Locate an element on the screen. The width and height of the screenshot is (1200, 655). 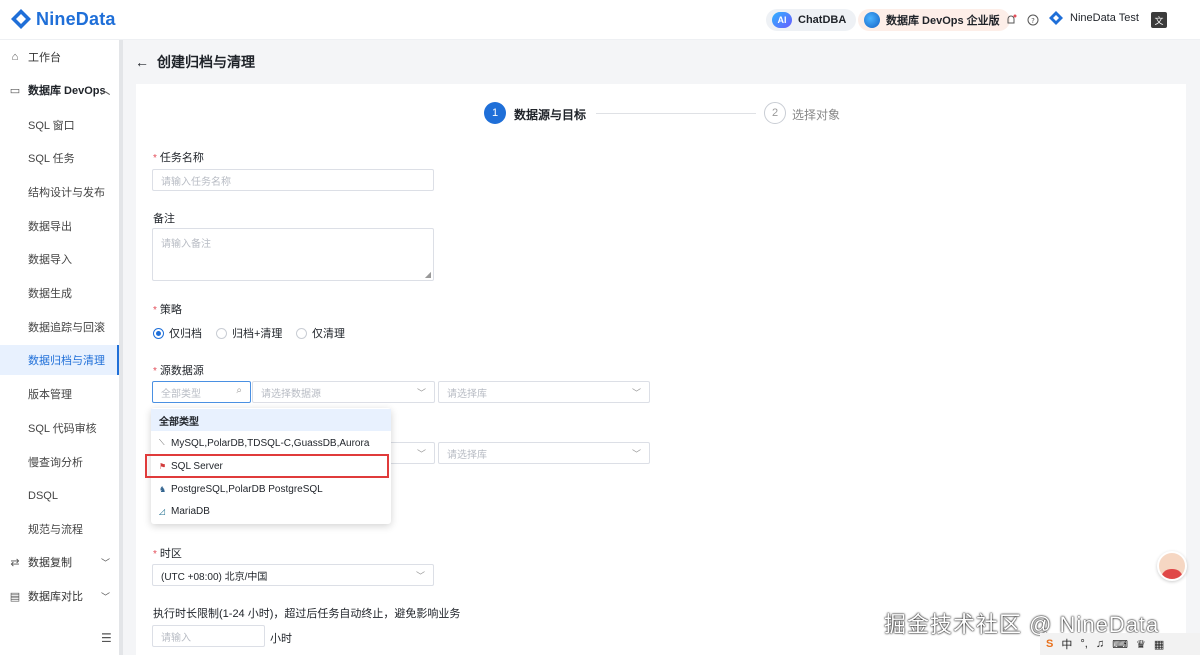
edition-button: 数据库 DevOps 企业版 is located at coordinates (934, 20).